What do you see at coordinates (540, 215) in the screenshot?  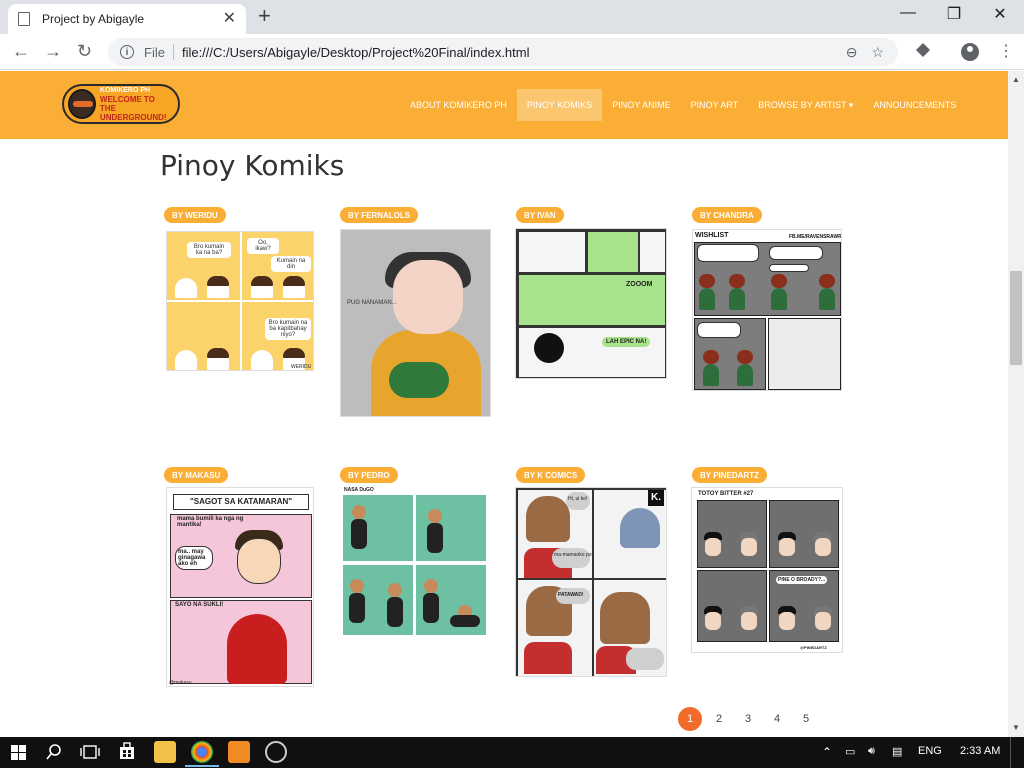 I see `artist-badge: BY IVAN` at bounding box center [540, 215].